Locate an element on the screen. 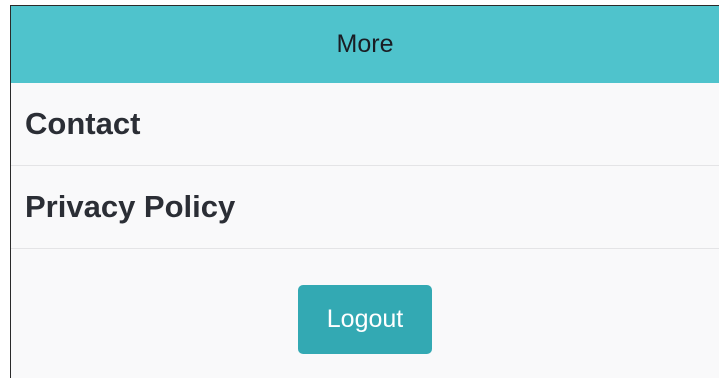 The image size is (719, 378). menu-item-label: Privacy Policy is located at coordinates (130, 206).